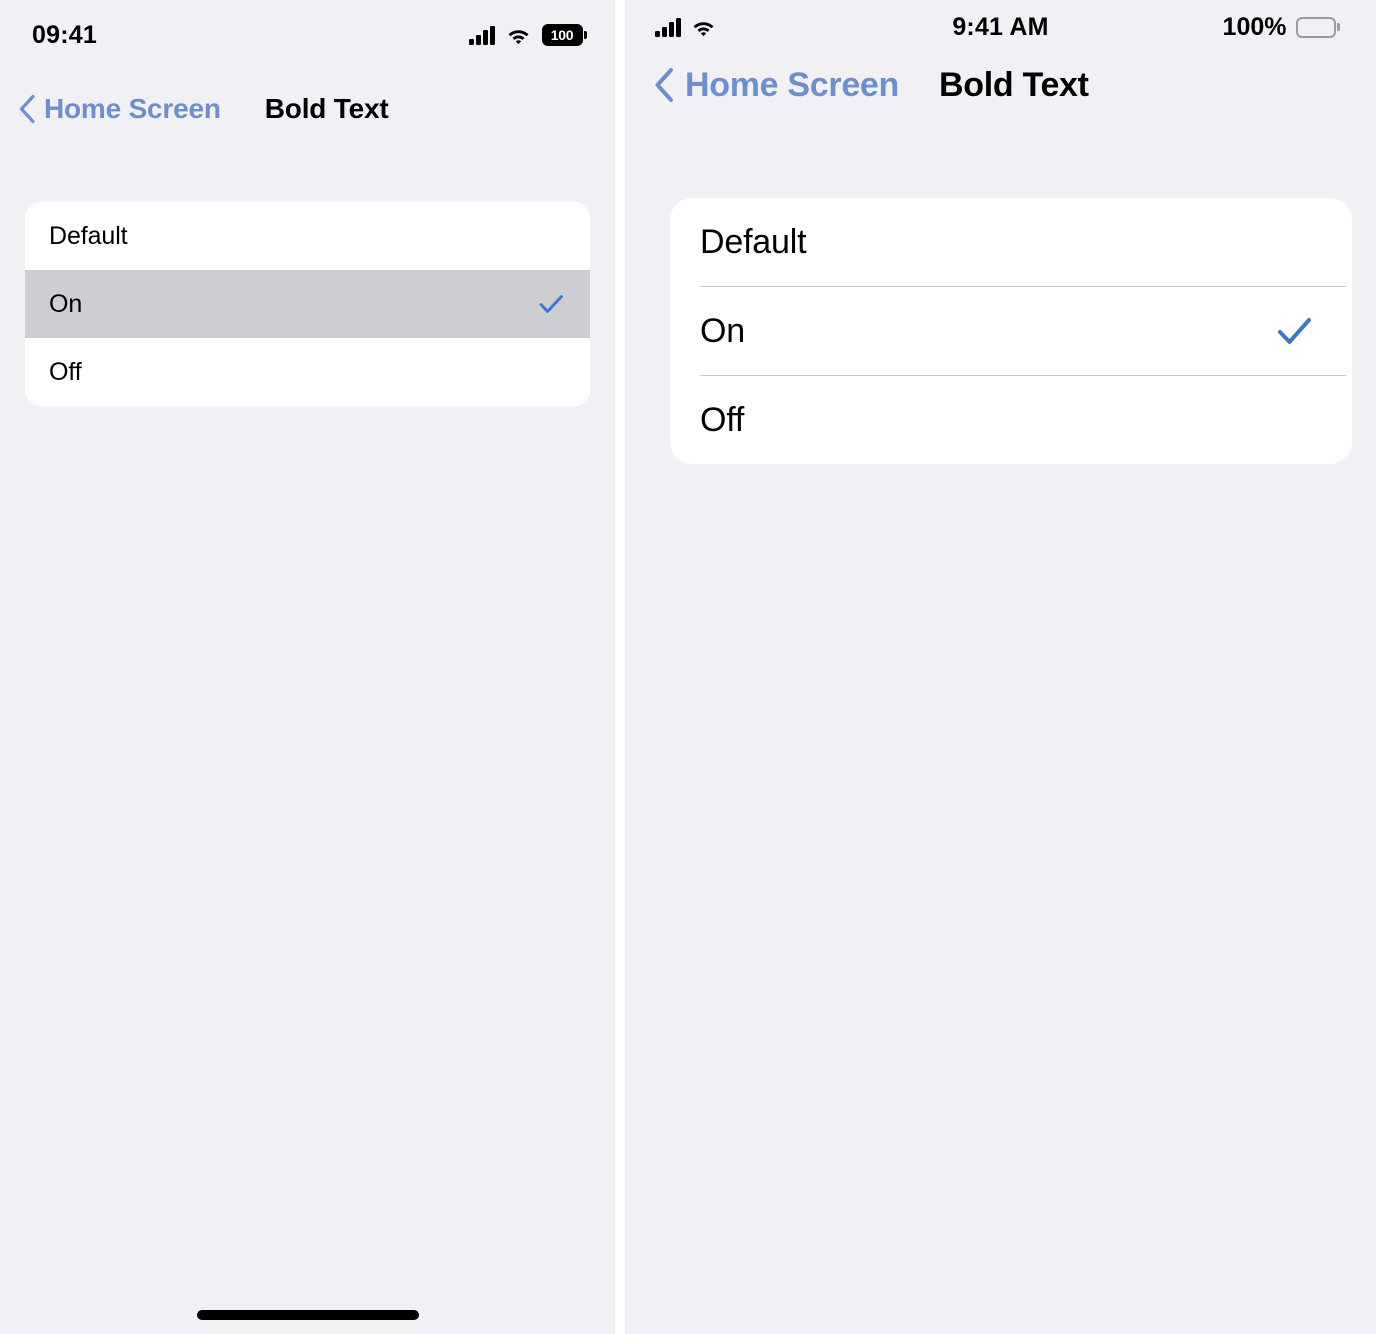 This screenshot has width=1376, height=1334. What do you see at coordinates (64, 34) in the screenshot?
I see `status-bar-clock: 09:41` at bounding box center [64, 34].